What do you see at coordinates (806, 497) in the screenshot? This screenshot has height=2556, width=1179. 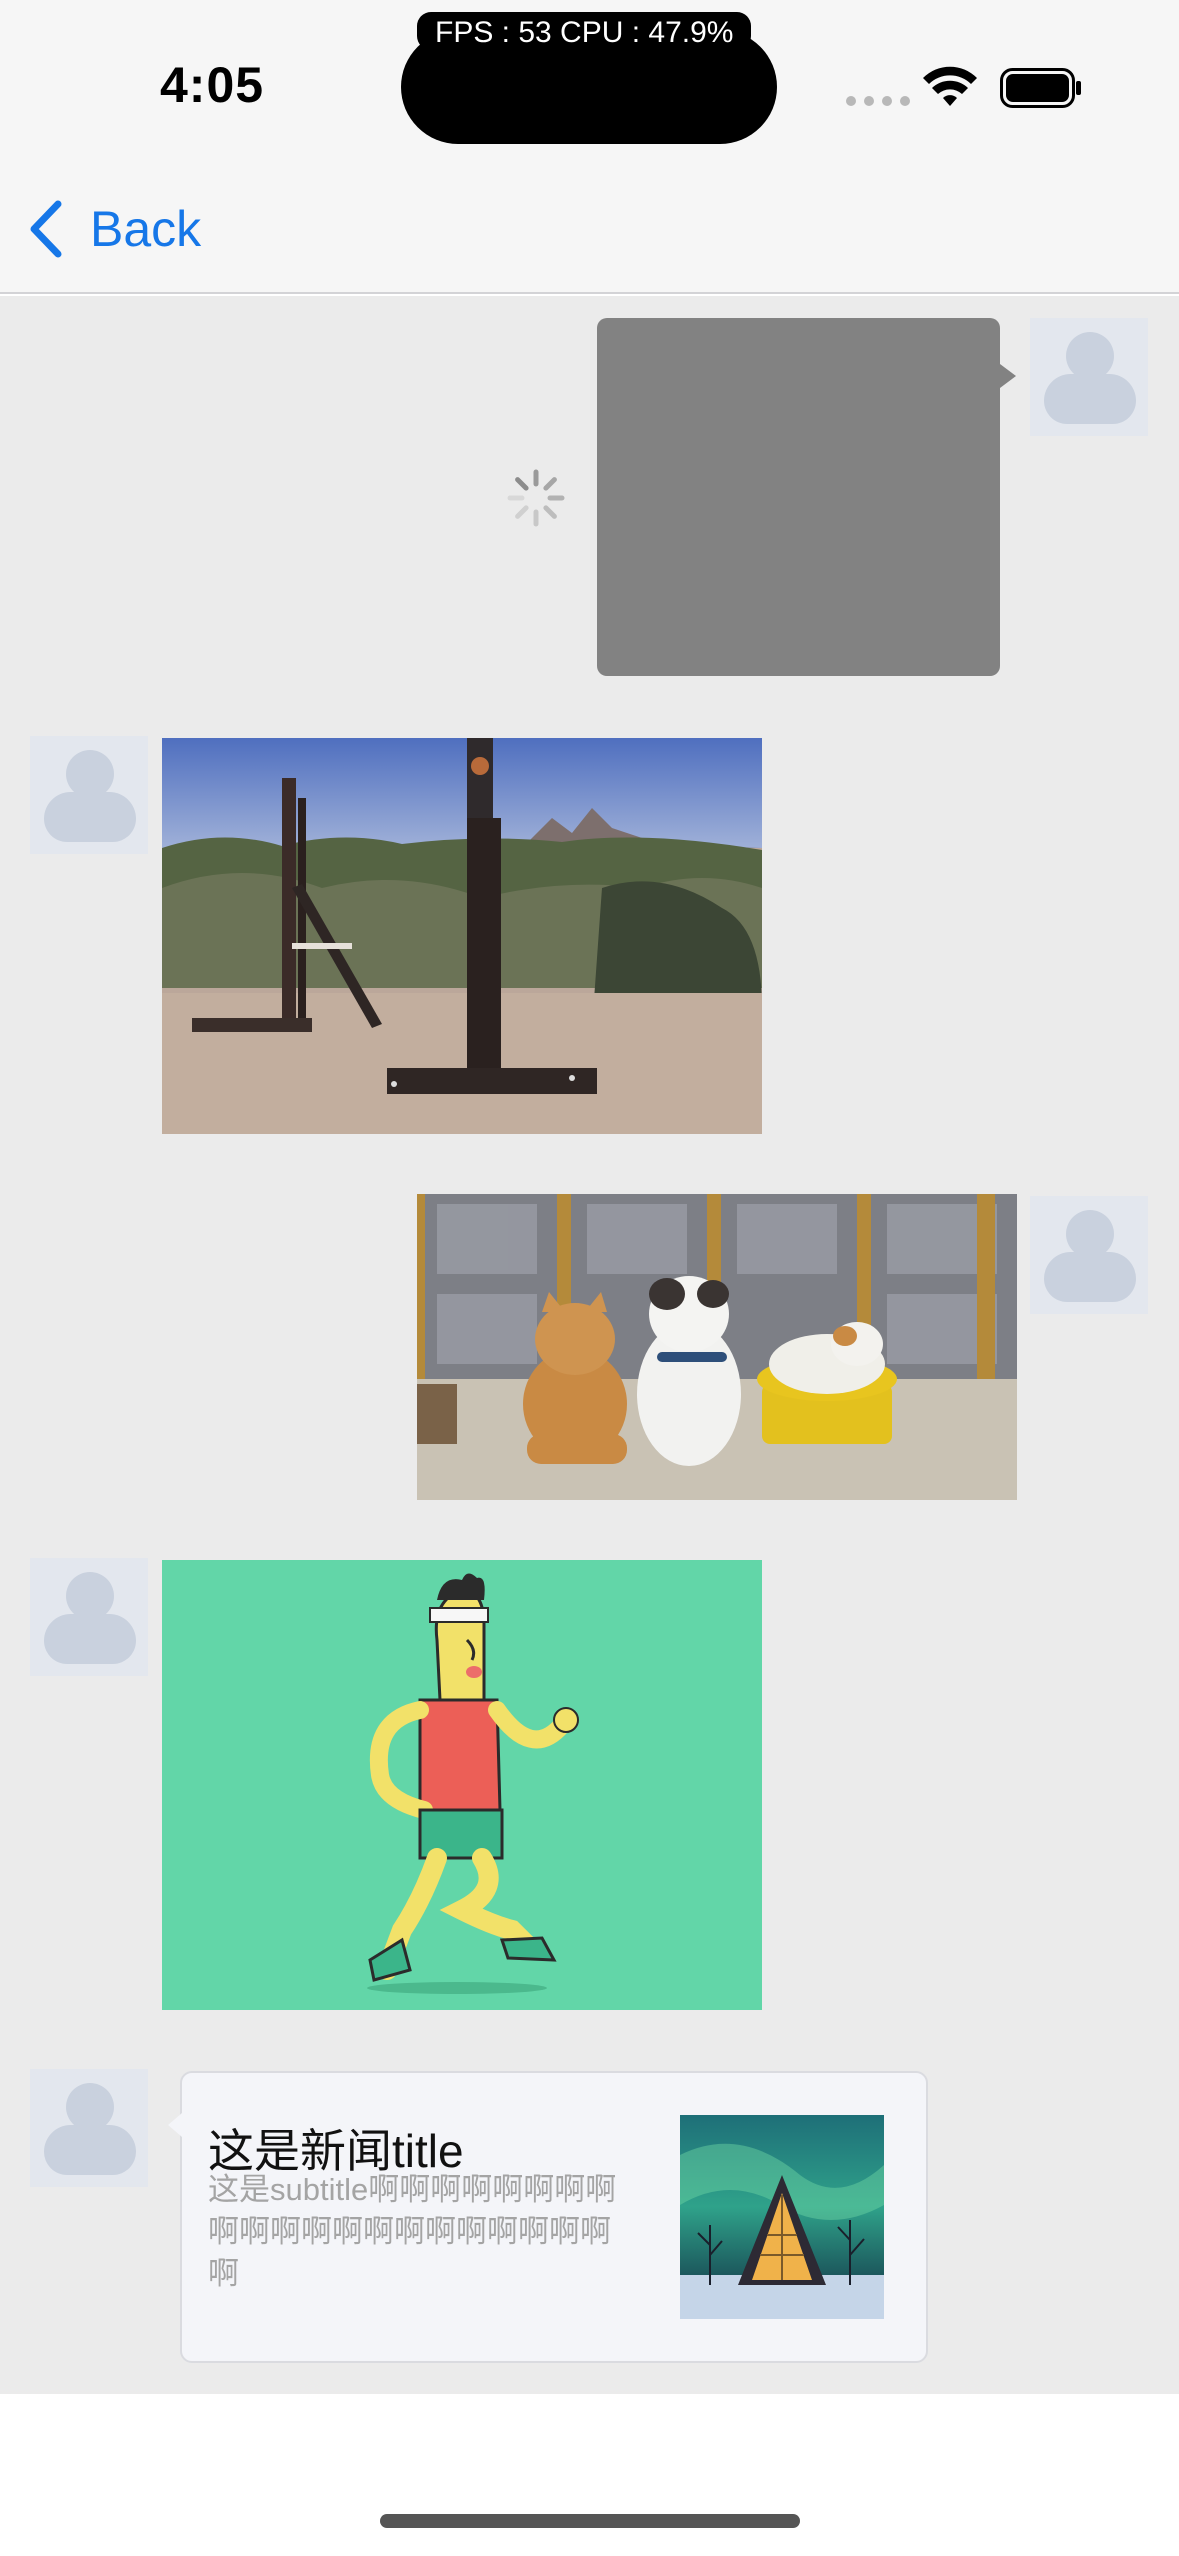 I see `loading-image-bubble` at bounding box center [806, 497].